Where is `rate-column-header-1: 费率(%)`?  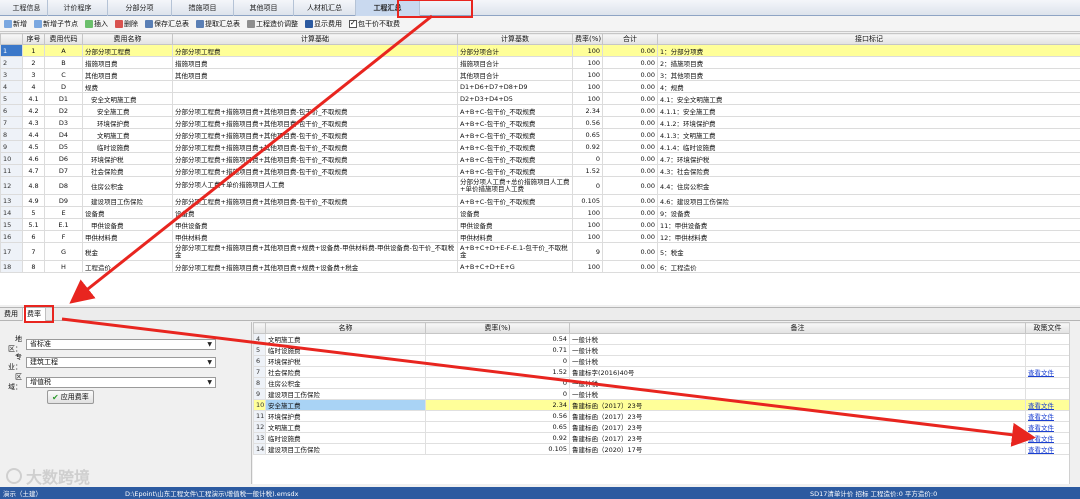
rate-column-header-1: 费率(%) is located at coordinates (497, 328).